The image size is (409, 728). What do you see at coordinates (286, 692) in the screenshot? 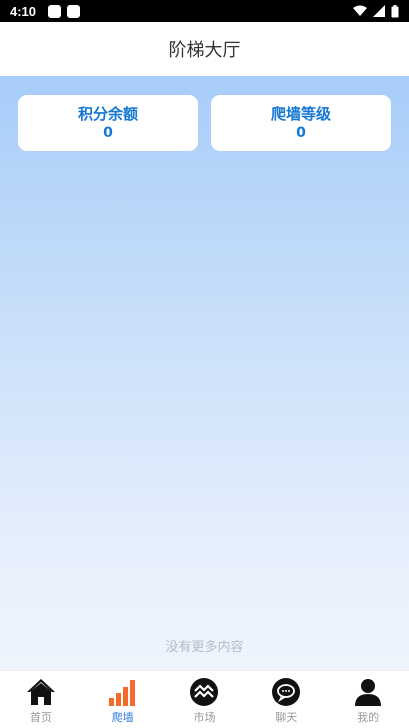
I see `chat-icon` at bounding box center [286, 692].